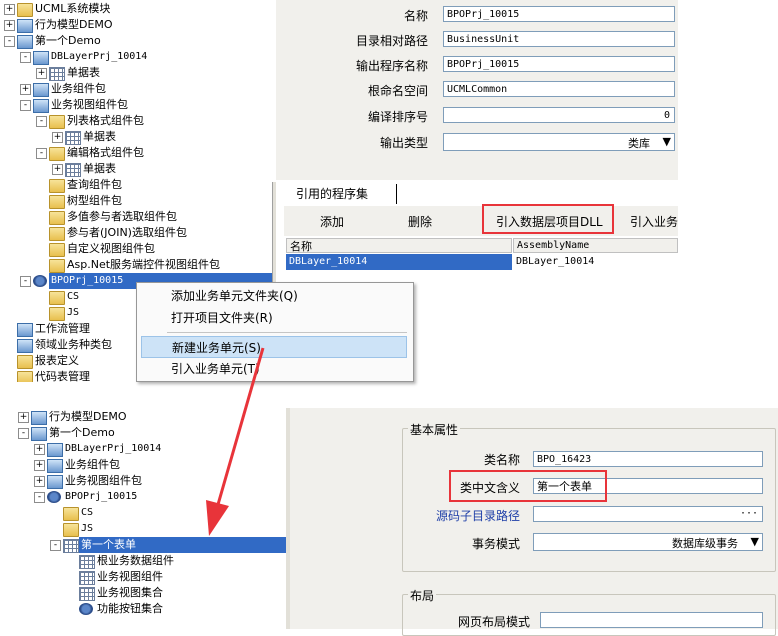  What do you see at coordinates (136, 217) in the screenshot?
I see `top-tree-node: 多值参与者选取组件包` at bounding box center [136, 217].